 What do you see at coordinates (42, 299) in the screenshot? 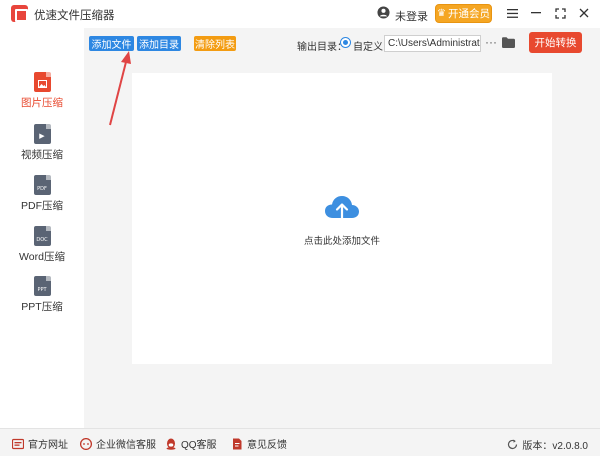
I see `sidebar-item-ppt: PPT PPT压缩` at bounding box center [42, 299].